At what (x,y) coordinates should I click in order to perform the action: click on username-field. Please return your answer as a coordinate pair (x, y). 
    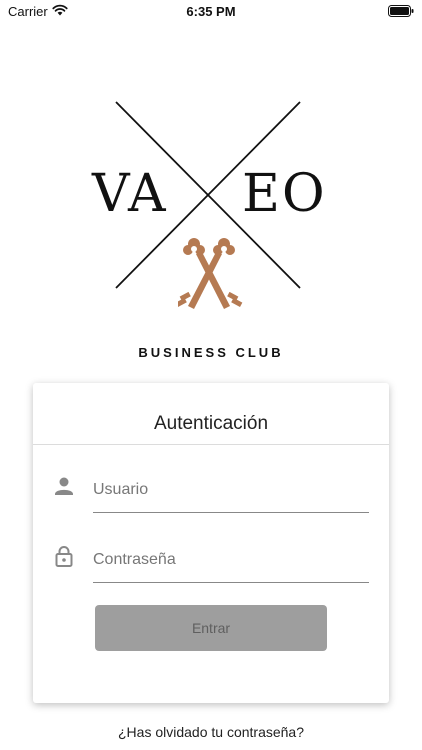
    Looking at the image, I should click on (211, 493).